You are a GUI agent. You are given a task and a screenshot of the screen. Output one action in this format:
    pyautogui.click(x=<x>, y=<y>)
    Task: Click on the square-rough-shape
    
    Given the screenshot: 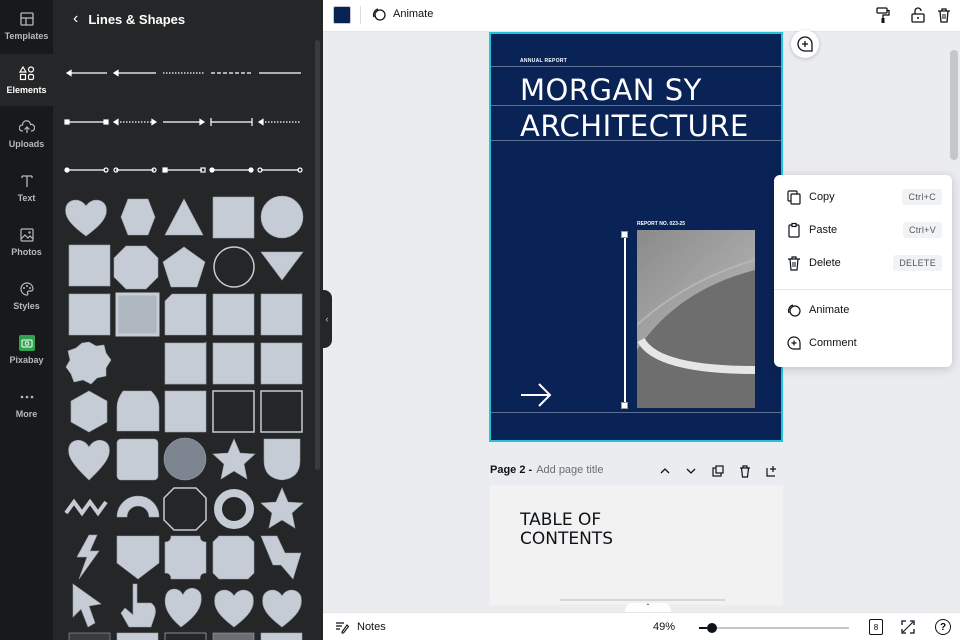 What is the action you would take?
    pyautogui.click(x=89, y=314)
    